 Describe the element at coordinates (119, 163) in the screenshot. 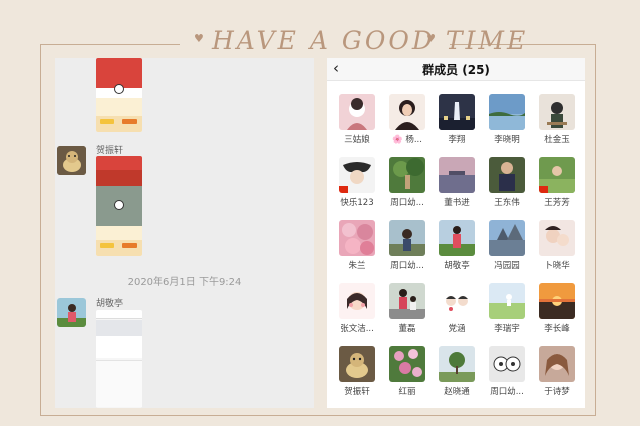

I see `poster-header` at that location.